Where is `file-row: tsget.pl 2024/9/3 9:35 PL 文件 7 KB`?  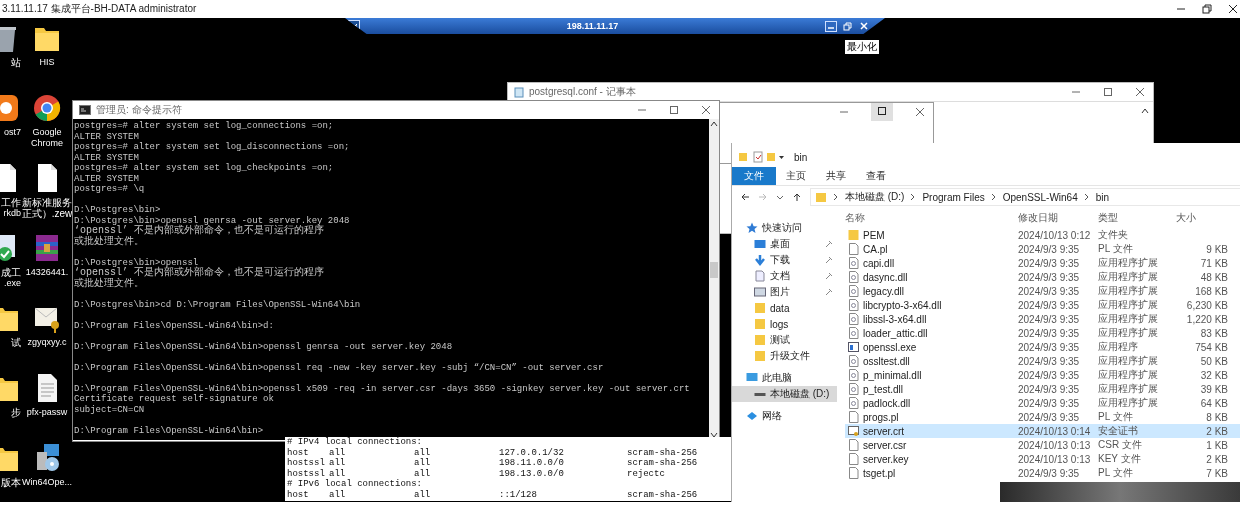 file-row: tsget.pl 2024/9/3 9:35 PL 文件 7 KB is located at coordinates (1042, 473).